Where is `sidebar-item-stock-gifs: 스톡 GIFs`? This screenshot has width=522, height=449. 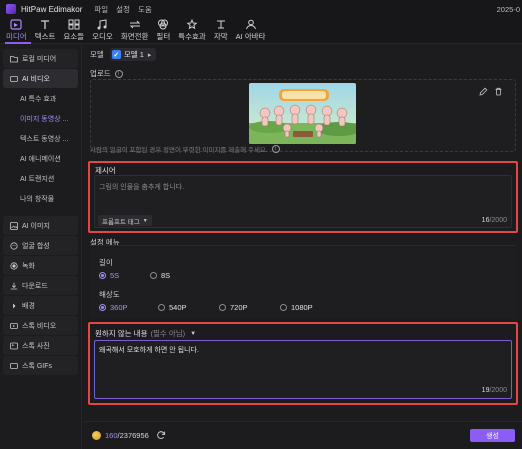
sidebar-item-stock-gifs: 스톡 GIFs is located at coordinates (40, 365).